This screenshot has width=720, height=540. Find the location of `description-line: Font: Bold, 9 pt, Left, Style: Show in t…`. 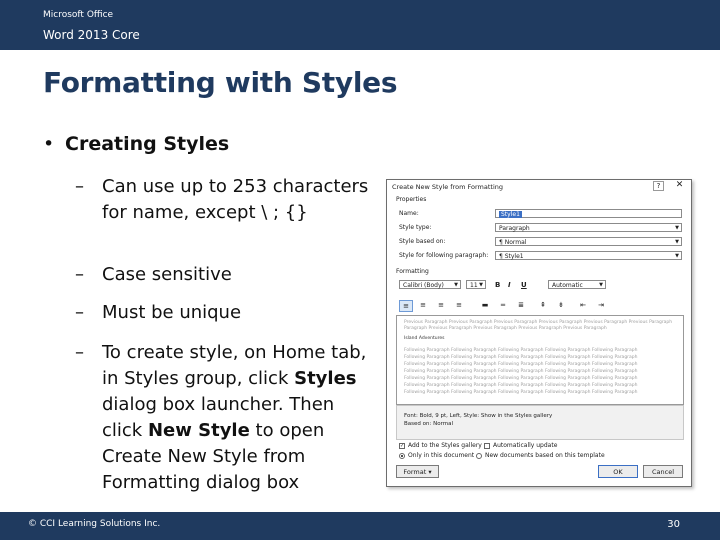

description-line: Font: Bold, 9 pt, Left, Style: Show in t… is located at coordinates (478, 416).